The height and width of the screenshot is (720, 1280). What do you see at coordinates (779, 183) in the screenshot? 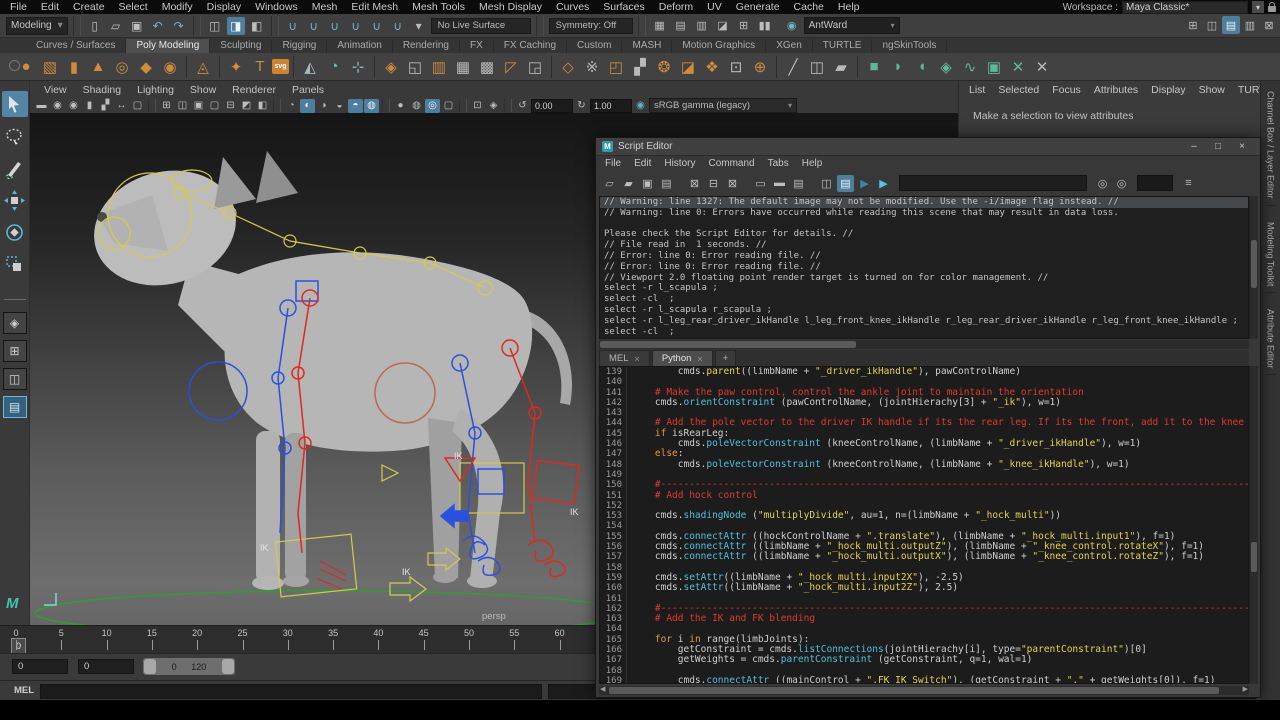
I see `suppress-output-icon: ▬` at bounding box center [779, 183].